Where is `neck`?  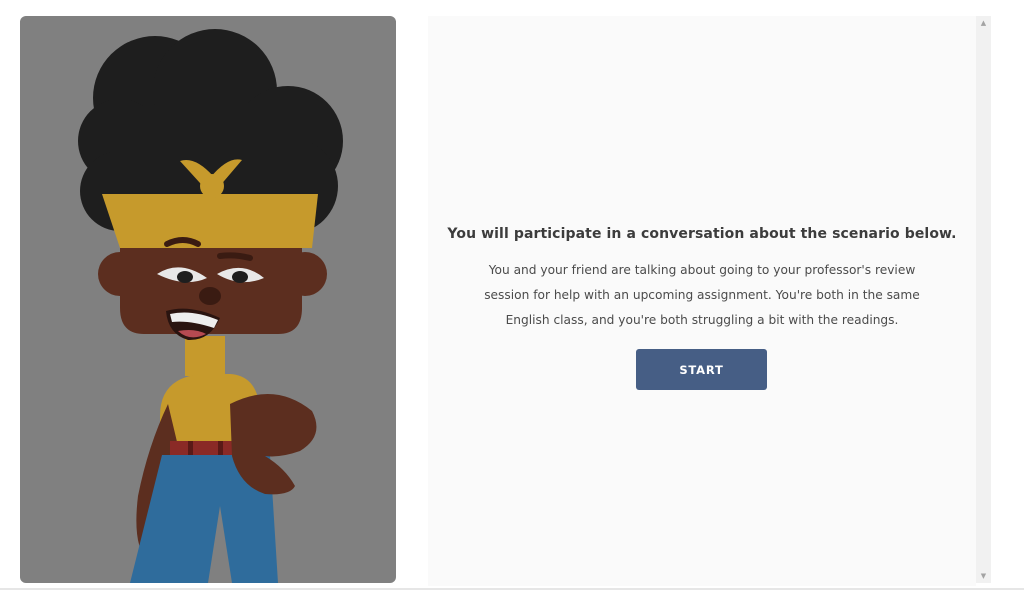 neck is located at coordinates (205, 356).